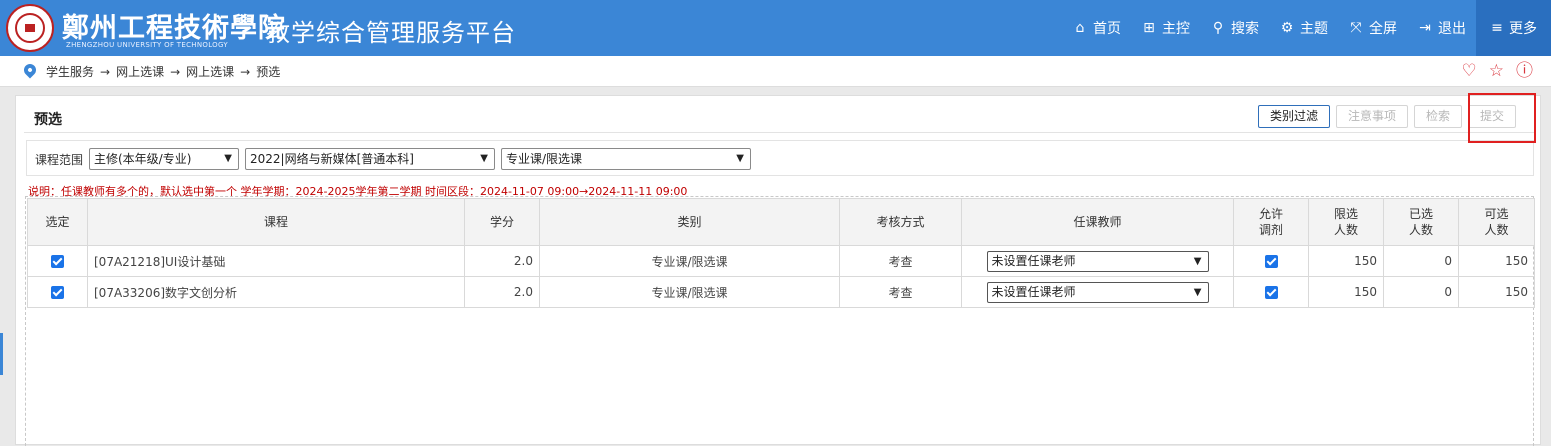  What do you see at coordinates (276, 292) in the screenshot?
I see `course-cell: [07A33206]数字文创分析` at bounding box center [276, 292].